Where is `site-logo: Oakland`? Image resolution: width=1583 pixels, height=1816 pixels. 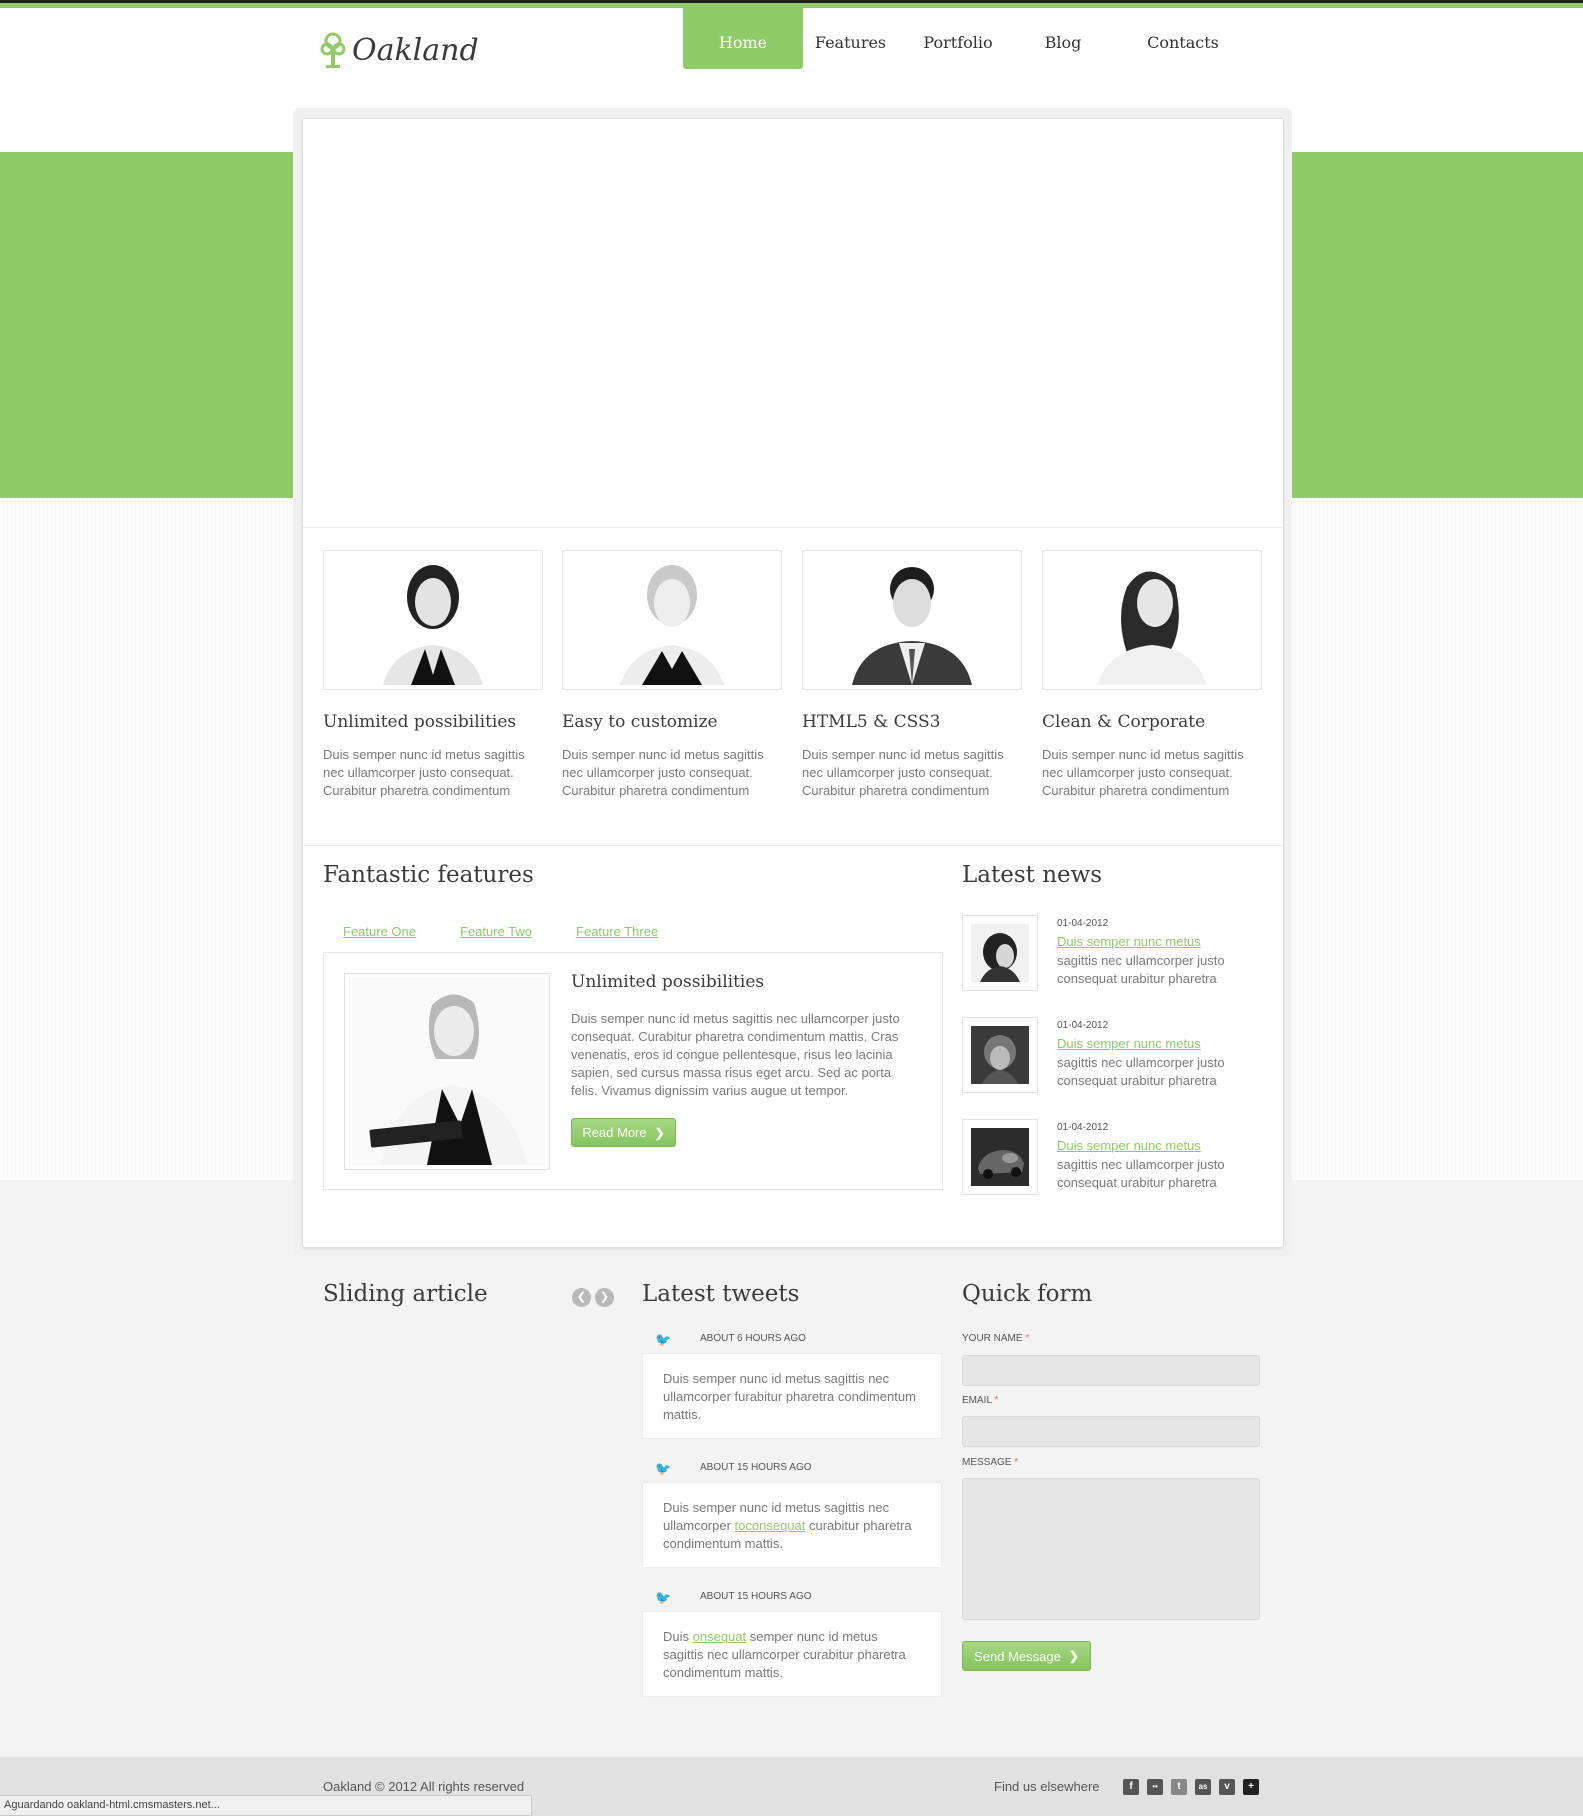
site-logo: Oakland is located at coordinates (399, 50).